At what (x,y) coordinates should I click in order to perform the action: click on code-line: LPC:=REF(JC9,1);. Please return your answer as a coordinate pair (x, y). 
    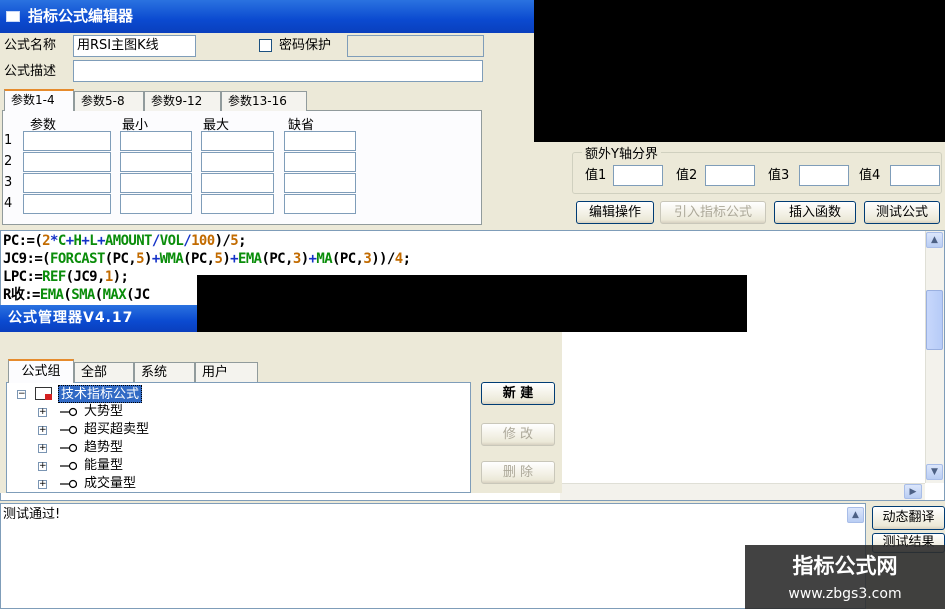
    Looking at the image, I should click on (66, 277).